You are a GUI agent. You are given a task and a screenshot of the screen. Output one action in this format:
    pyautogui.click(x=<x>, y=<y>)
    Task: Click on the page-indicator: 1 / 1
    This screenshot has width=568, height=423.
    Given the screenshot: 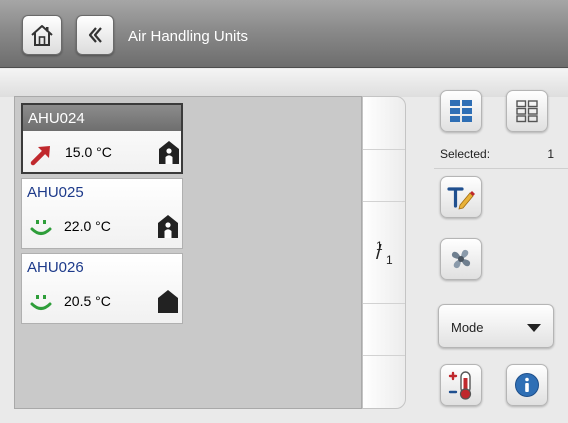 What is the action you would take?
    pyautogui.click(x=385, y=254)
    